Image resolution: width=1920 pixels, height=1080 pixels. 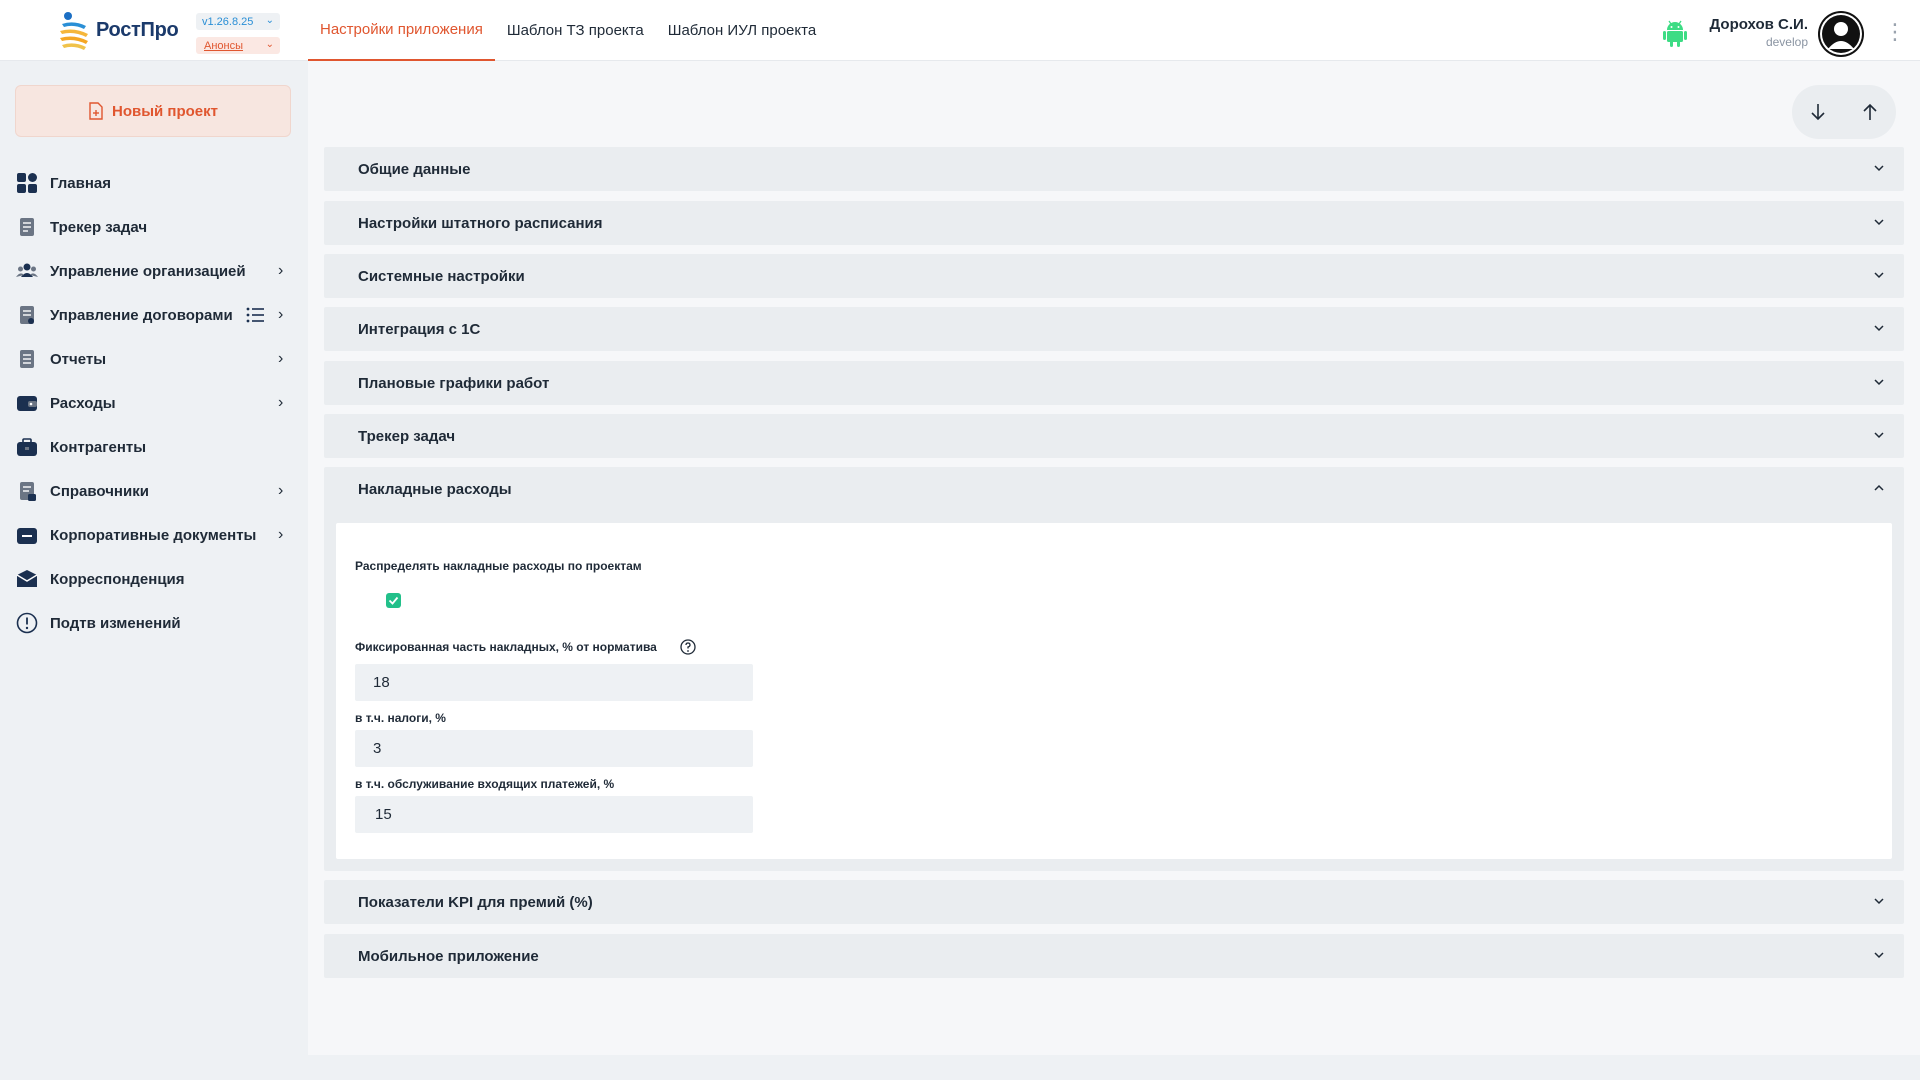 I want to click on help-icon, so click(x=688, y=647).